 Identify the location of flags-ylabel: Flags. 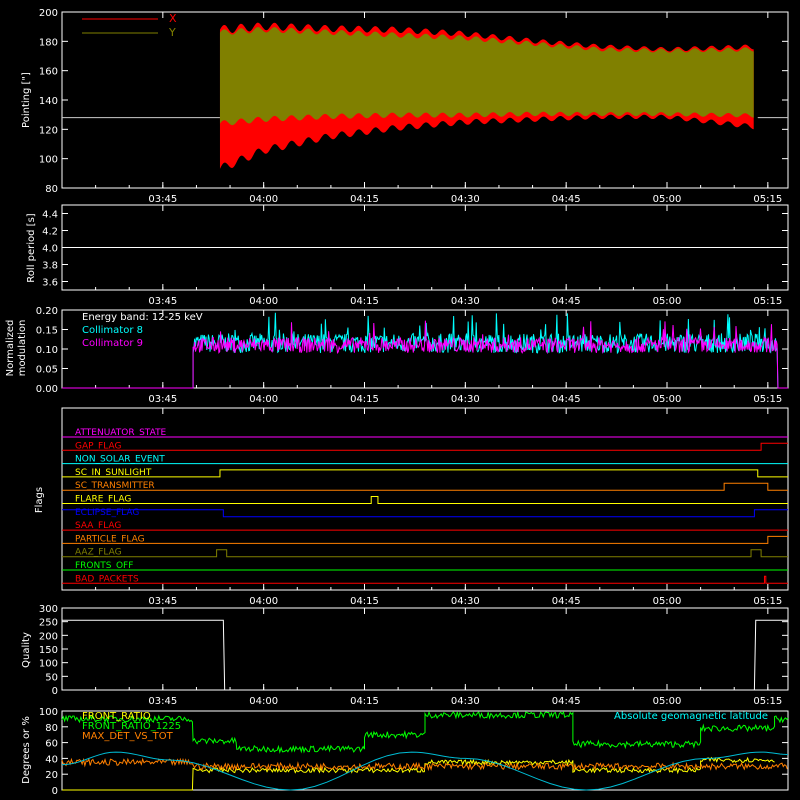
(39, 500).